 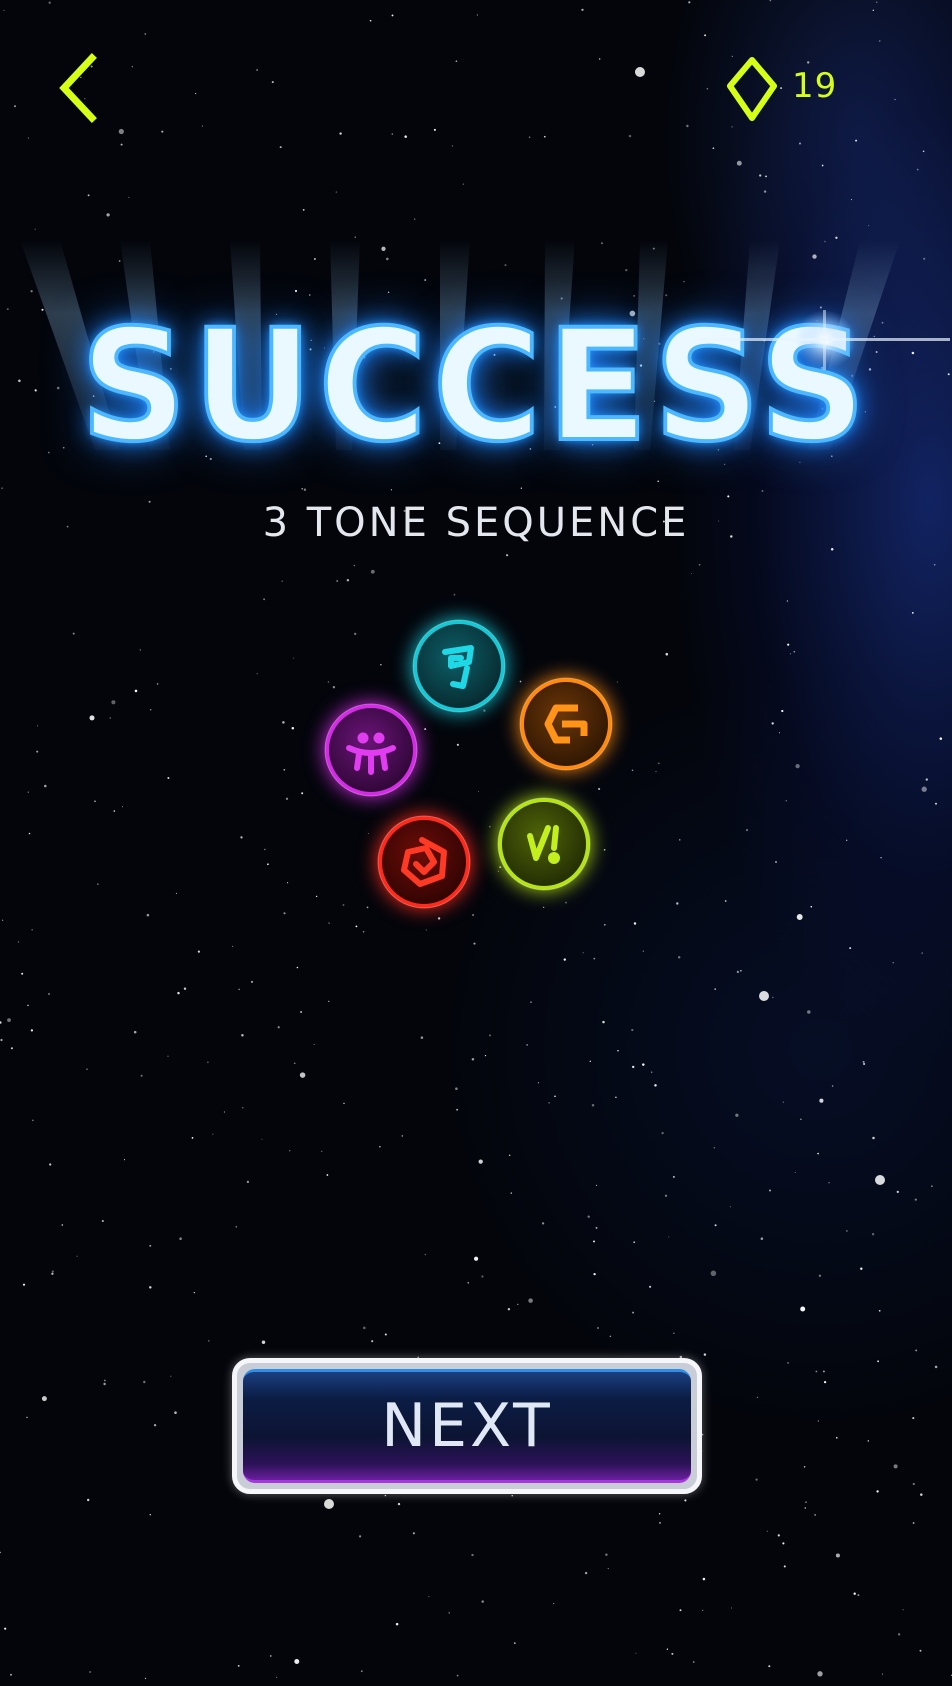 I want to click on next-button-label: NEXT, so click(x=467, y=1426).